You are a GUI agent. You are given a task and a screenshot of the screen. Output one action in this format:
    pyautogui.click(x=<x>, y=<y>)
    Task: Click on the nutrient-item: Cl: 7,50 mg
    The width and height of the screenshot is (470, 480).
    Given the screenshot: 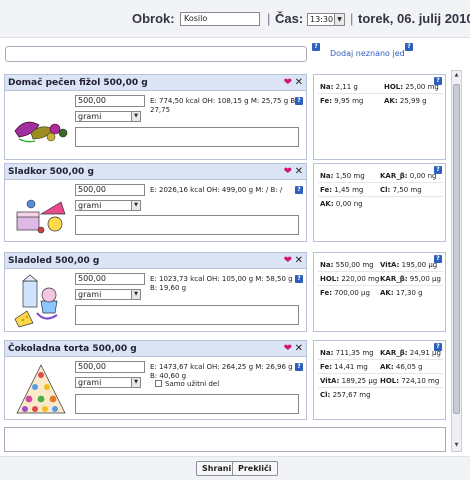 What is the action you would take?
    pyautogui.click(x=401, y=190)
    